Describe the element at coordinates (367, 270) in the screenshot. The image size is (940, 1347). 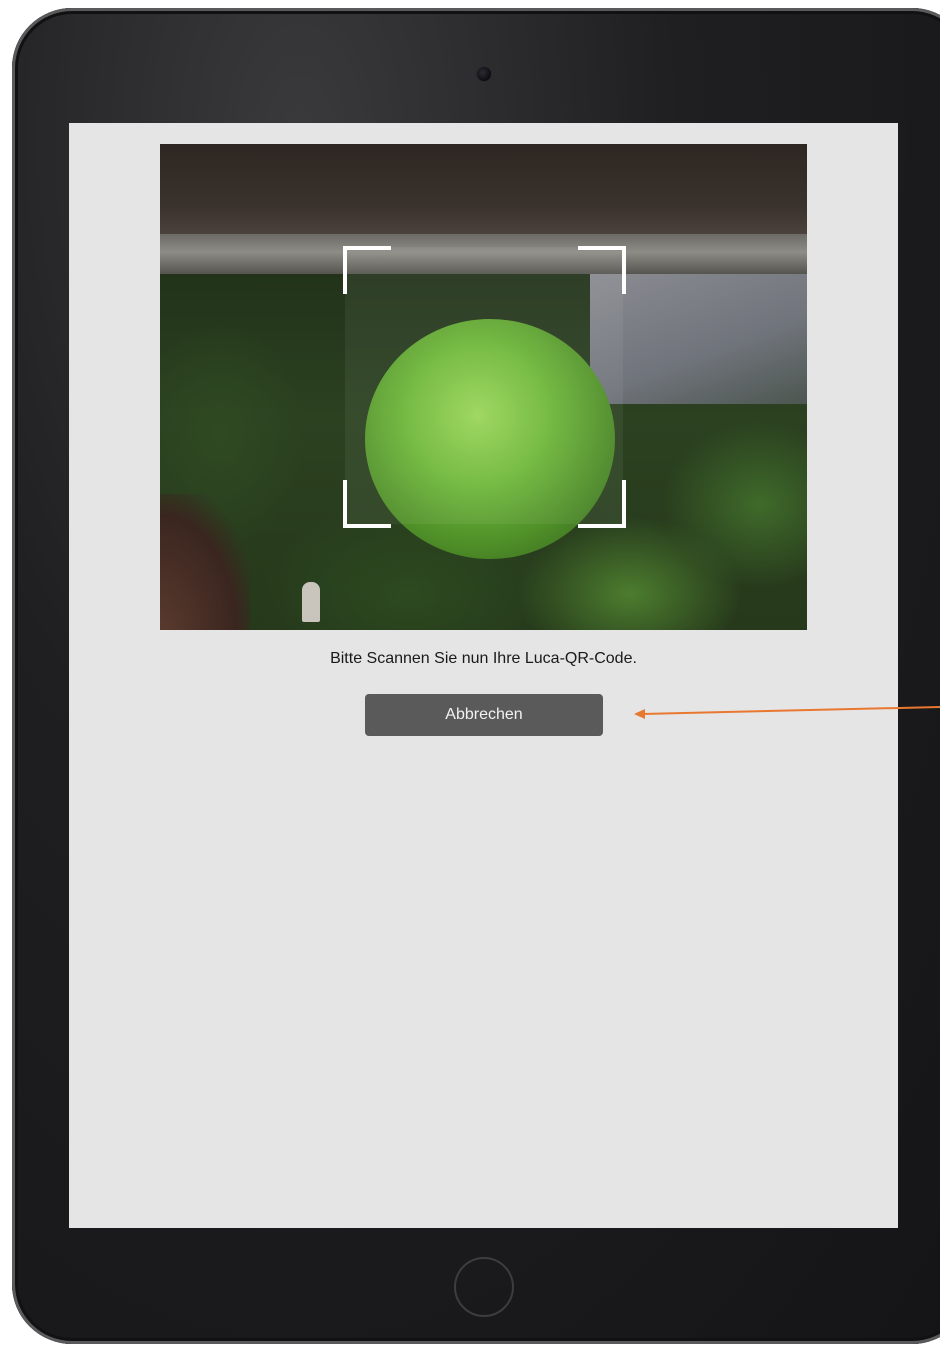
I see `scan-frame-corner-top-left` at that location.